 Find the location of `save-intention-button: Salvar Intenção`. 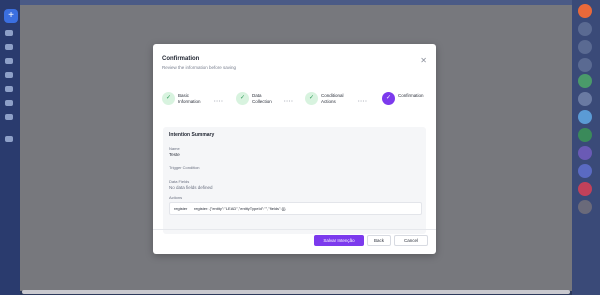

save-intention-button: Salvar Intenção is located at coordinates (339, 240).